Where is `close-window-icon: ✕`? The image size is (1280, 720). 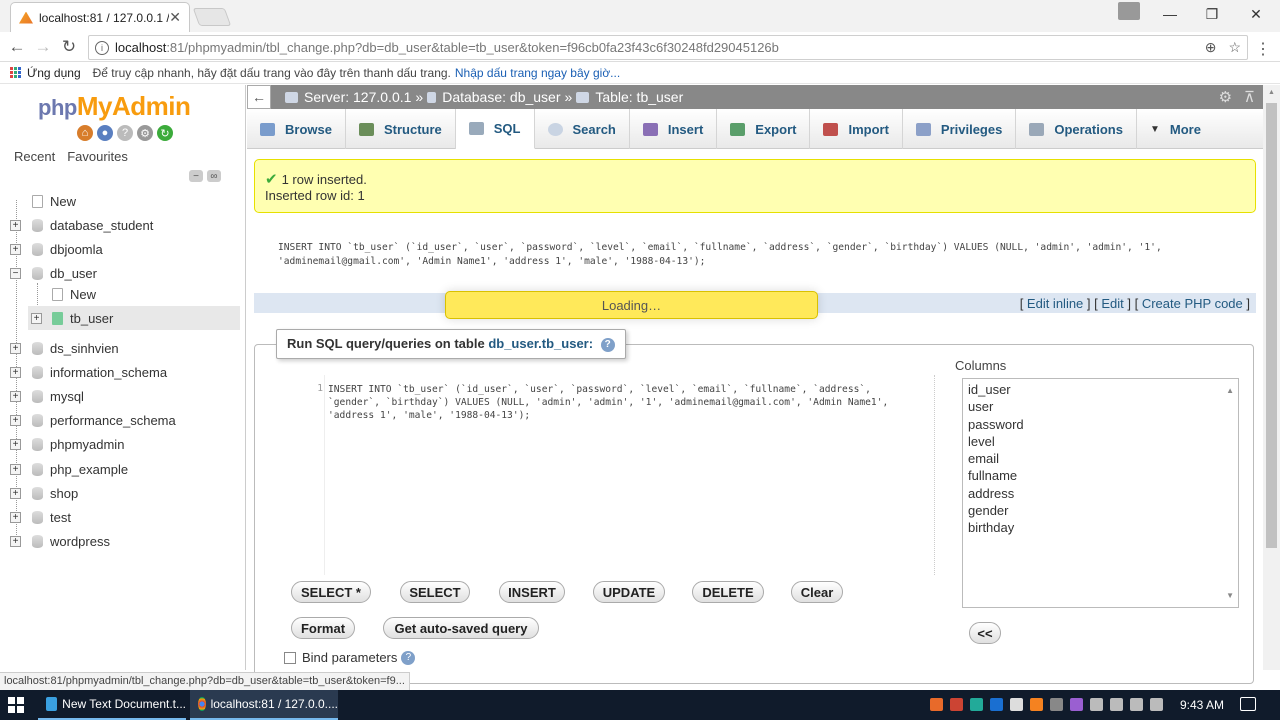
close-window-icon: ✕ is located at coordinates (1256, 14).